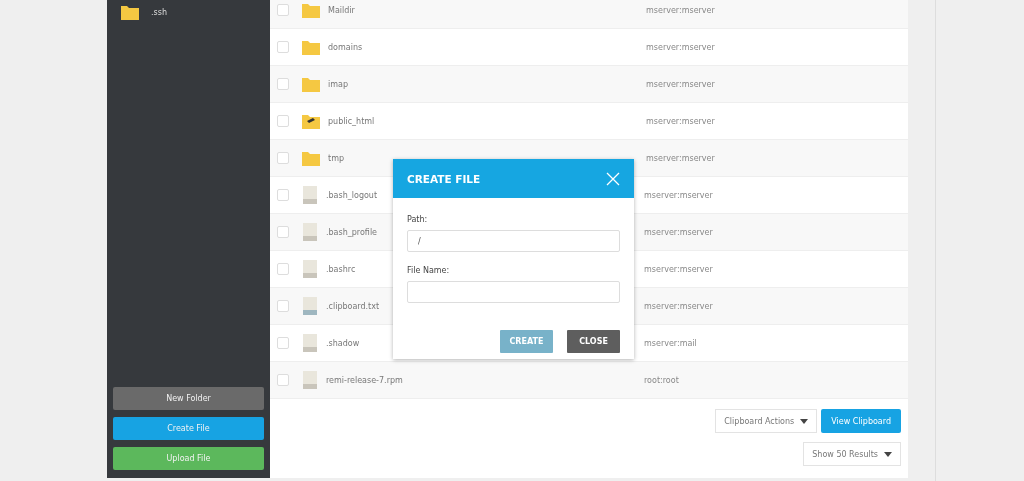 The image size is (1024, 481). Describe the element at coordinates (487, 158) in the screenshot. I see `file-name: tmp` at that location.